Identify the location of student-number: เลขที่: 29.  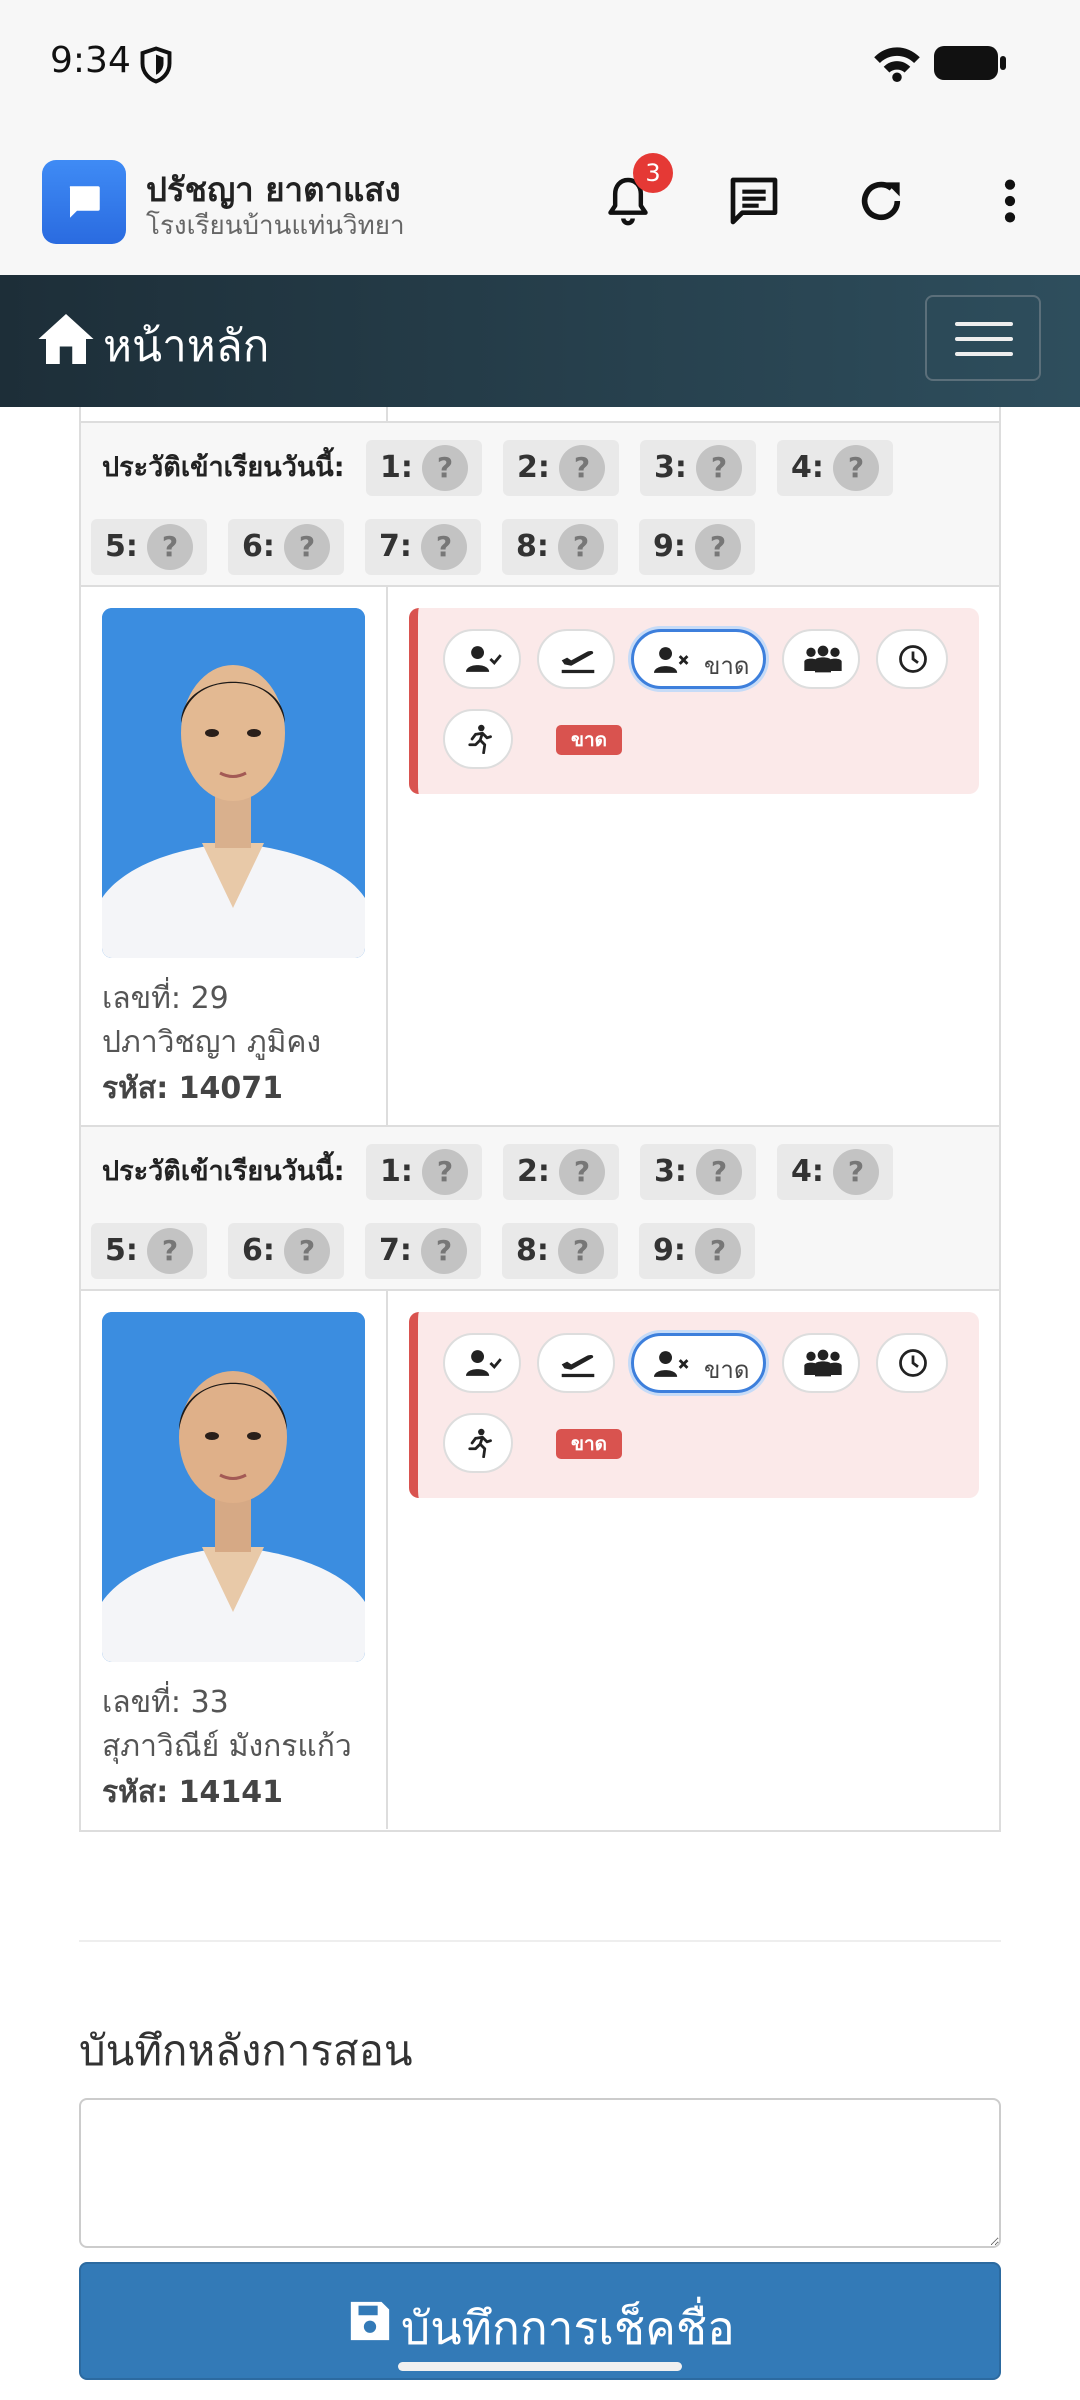
(165, 998).